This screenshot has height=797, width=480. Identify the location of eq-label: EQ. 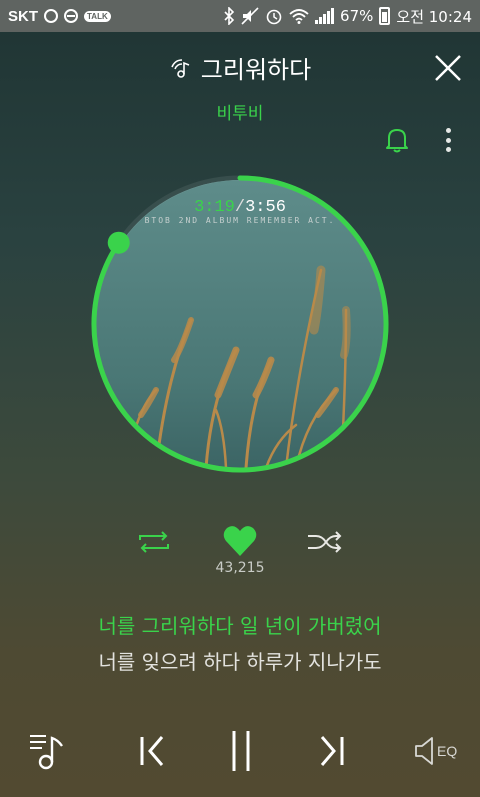
(447, 751).